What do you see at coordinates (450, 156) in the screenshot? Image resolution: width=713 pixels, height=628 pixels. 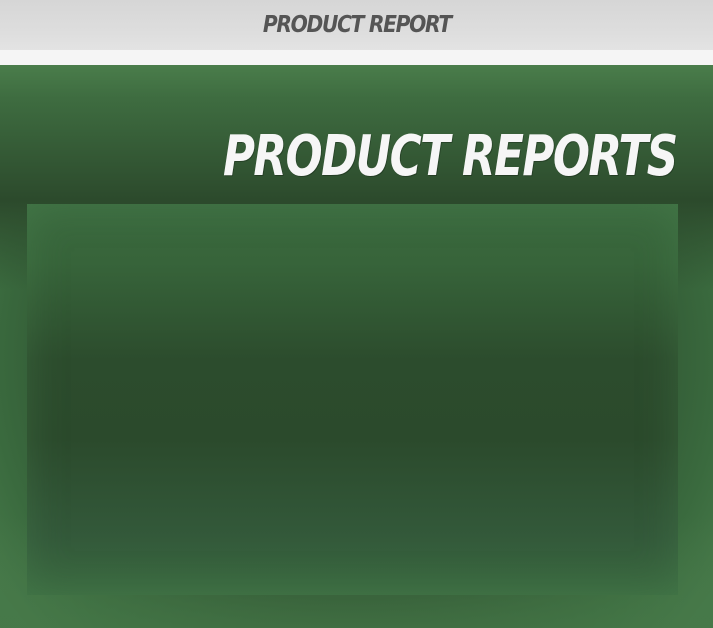 I see `page-heading: PRODUCT REPORTS` at bounding box center [450, 156].